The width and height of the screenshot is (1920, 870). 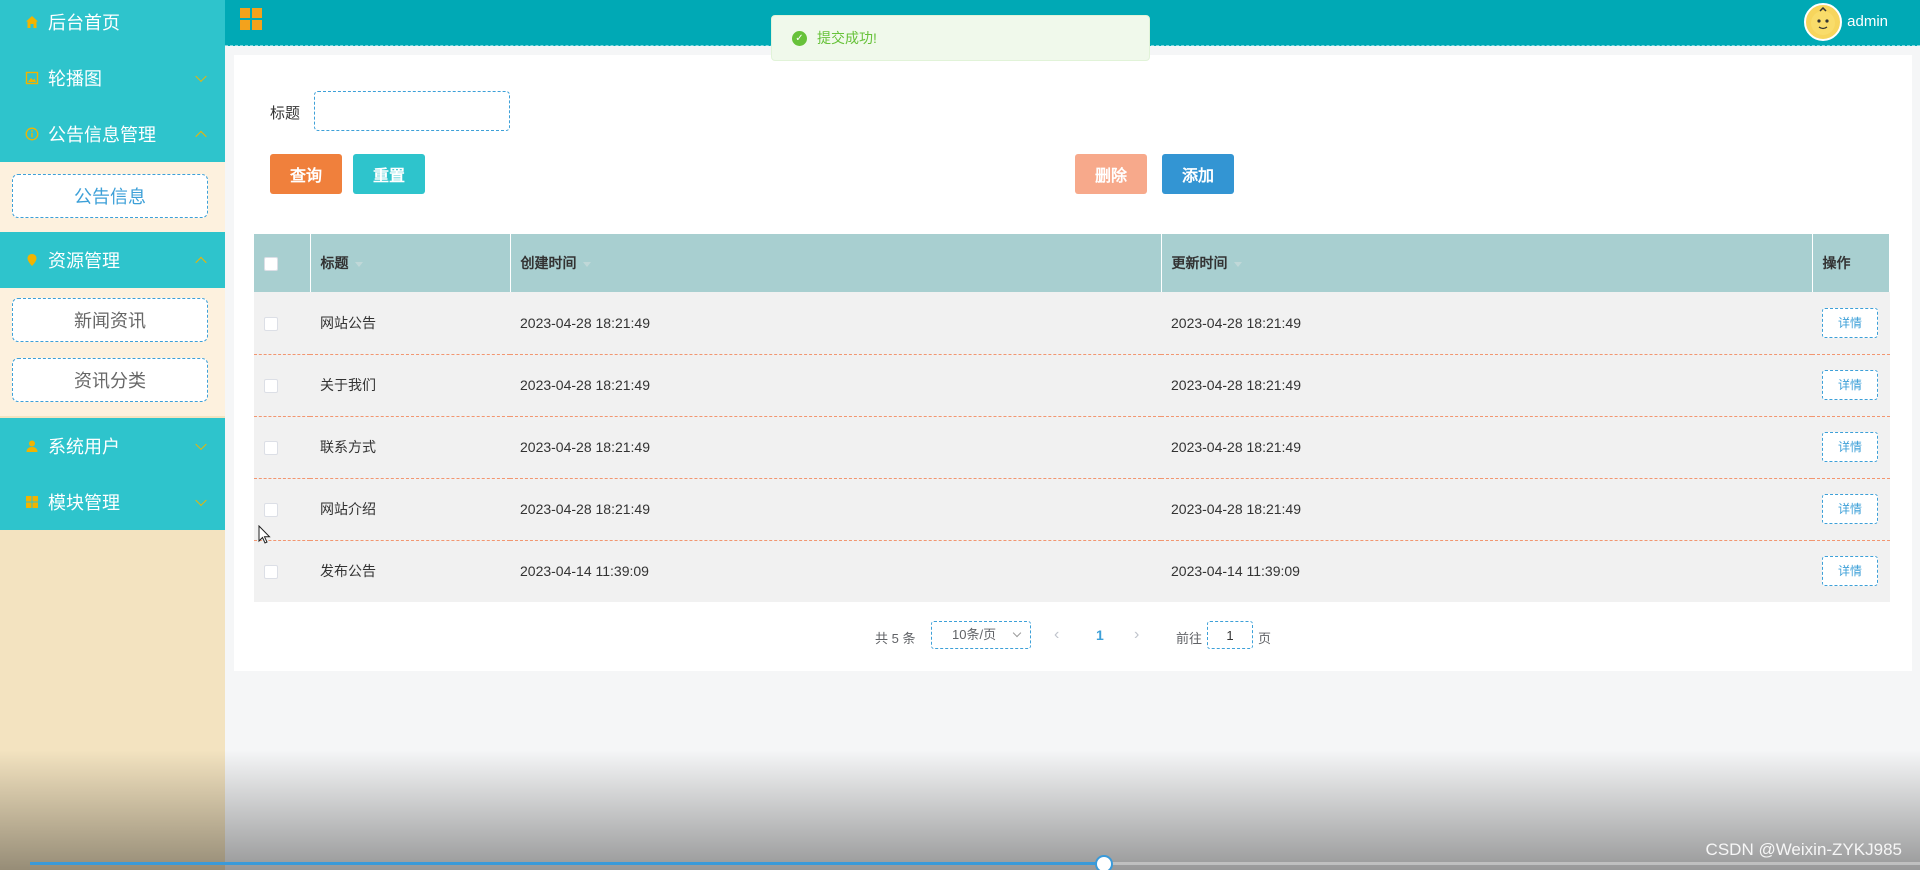 I want to click on menu-toggle-icon, so click(x=251, y=19).